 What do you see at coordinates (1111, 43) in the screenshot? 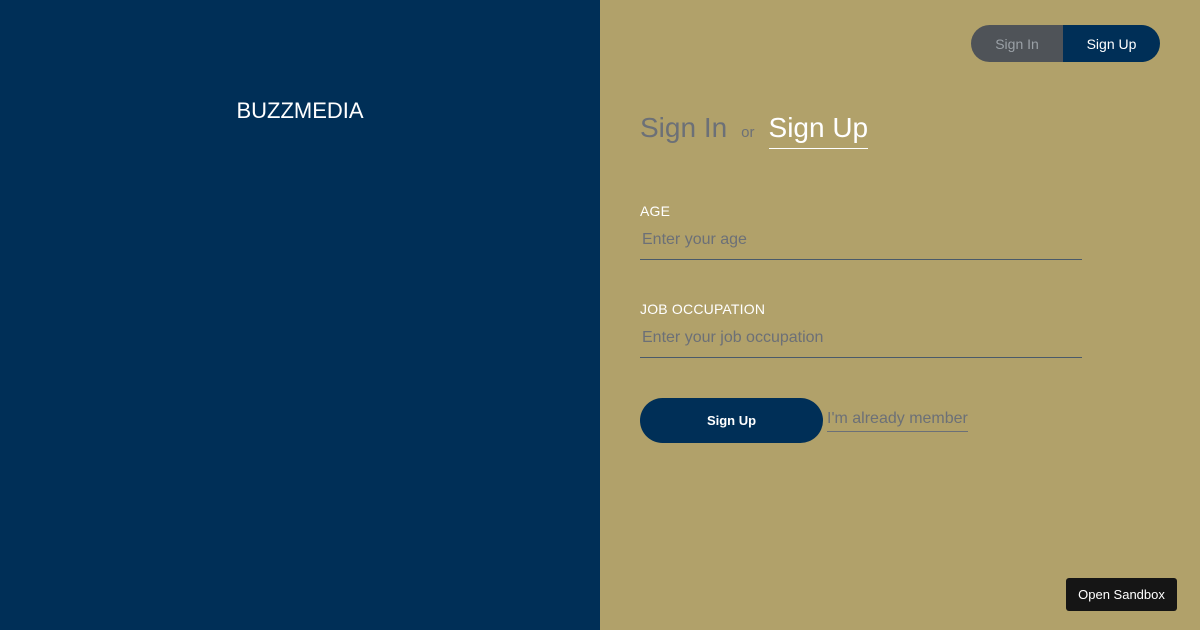
I see `toggle-sign-up-button: Sign Up` at bounding box center [1111, 43].